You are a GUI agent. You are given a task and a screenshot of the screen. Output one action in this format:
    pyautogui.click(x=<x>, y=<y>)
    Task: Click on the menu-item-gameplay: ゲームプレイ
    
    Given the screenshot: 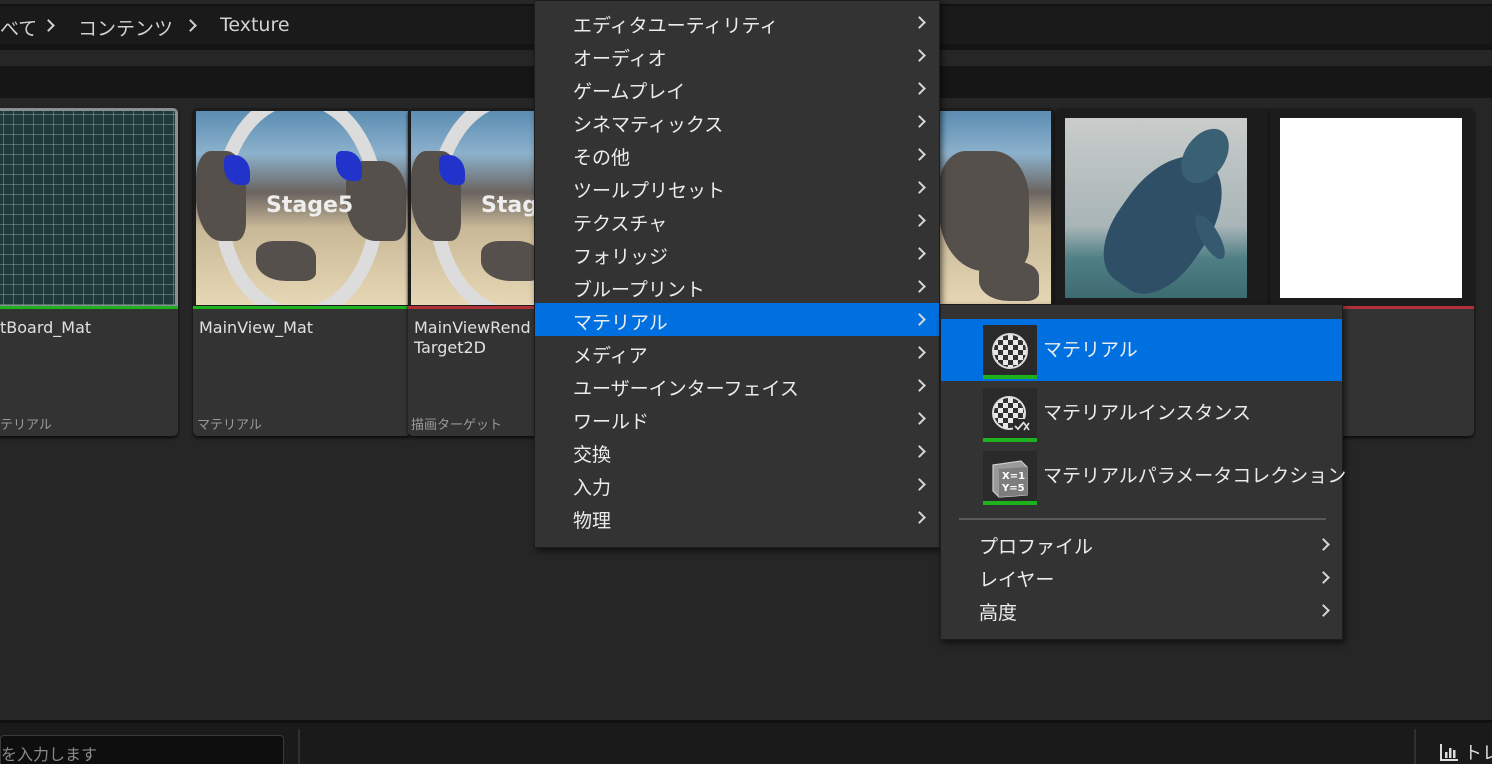 What is the action you would take?
    pyautogui.click(x=737, y=88)
    